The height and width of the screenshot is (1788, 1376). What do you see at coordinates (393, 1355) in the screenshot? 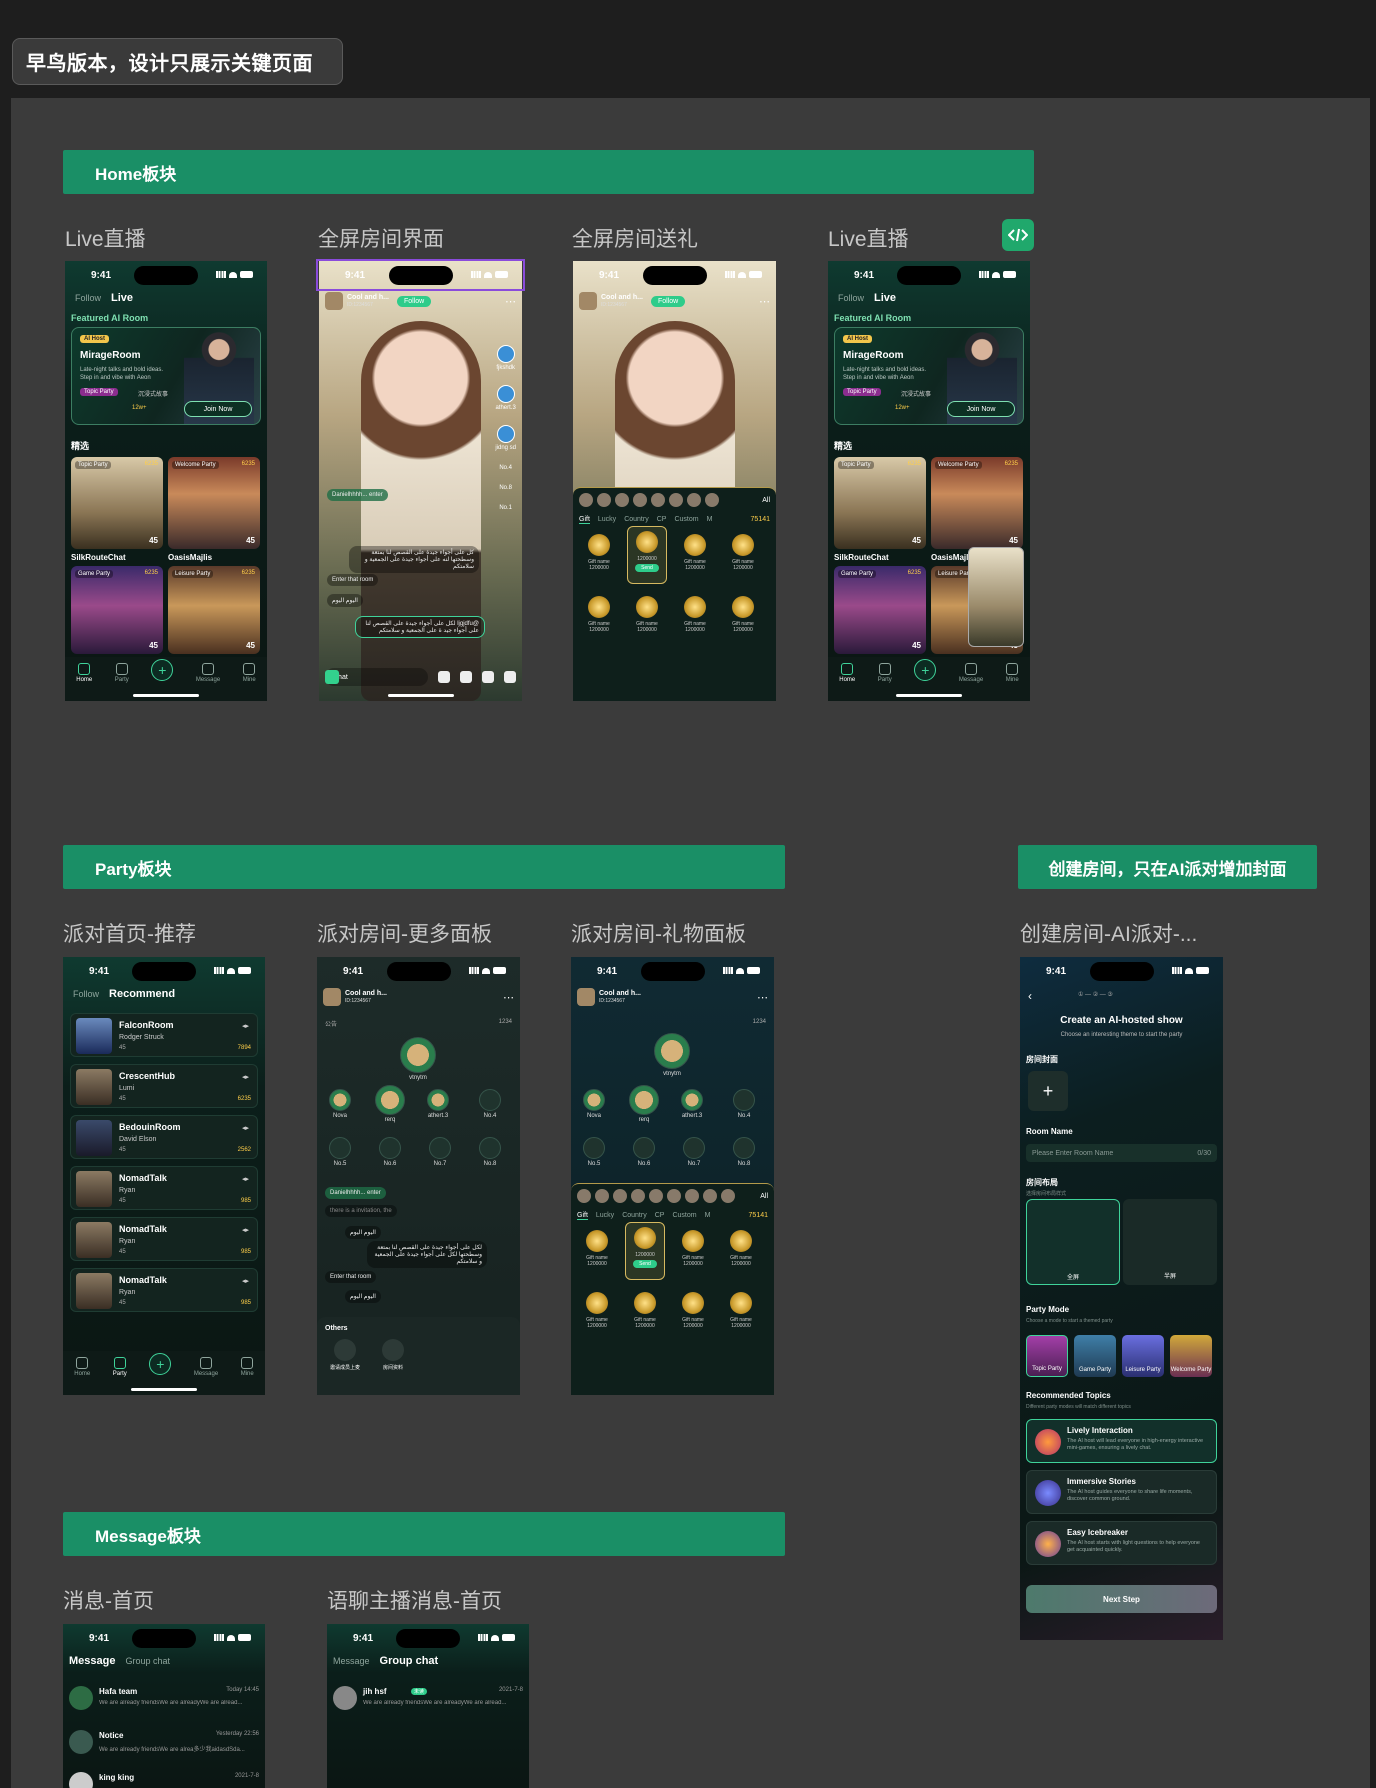
I see `room-info-option: 房间资料` at bounding box center [393, 1355].